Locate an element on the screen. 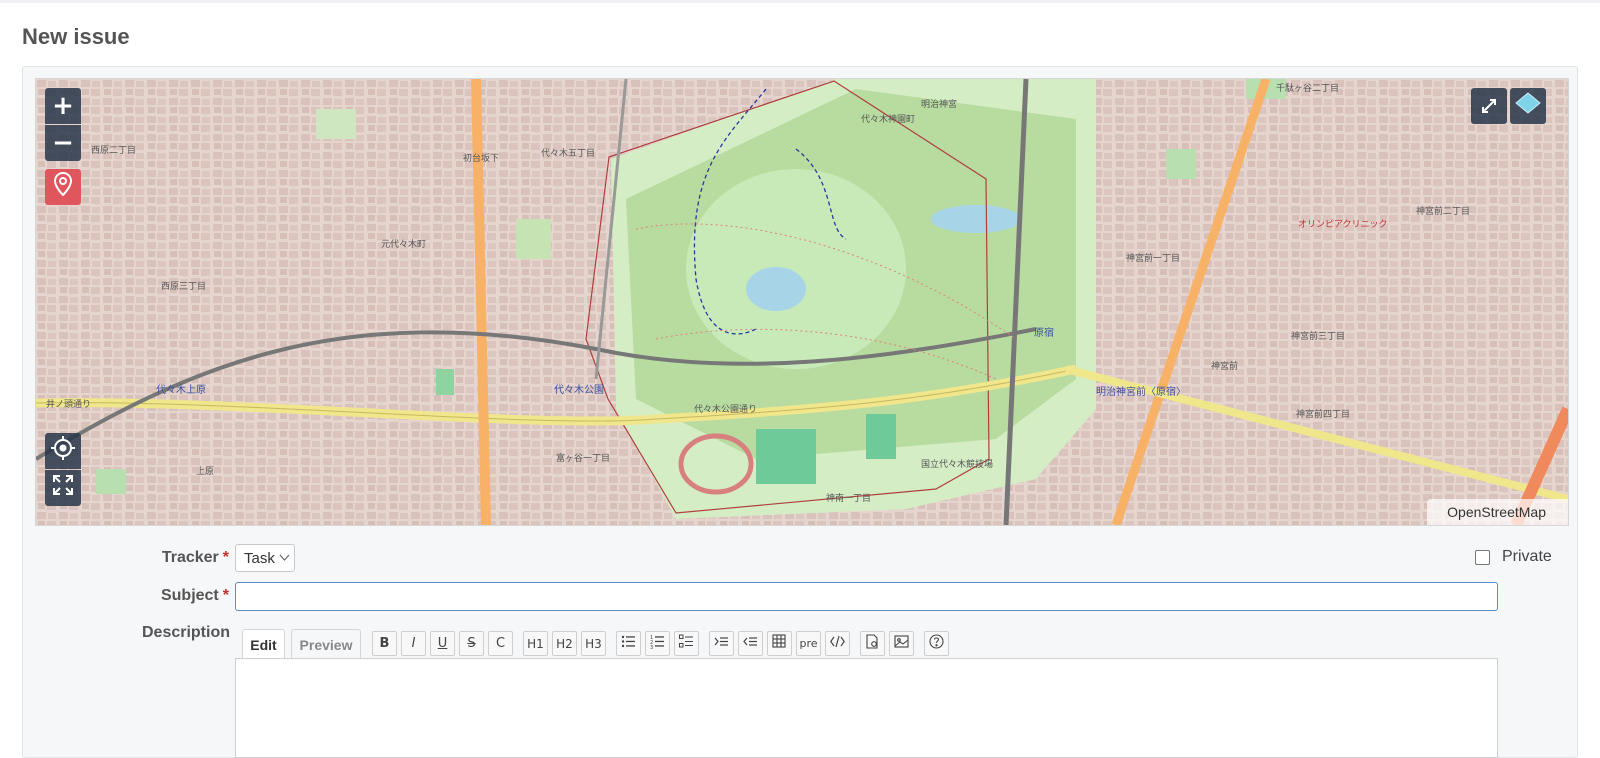  tracker-label: Tracker * is located at coordinates (184, 558).